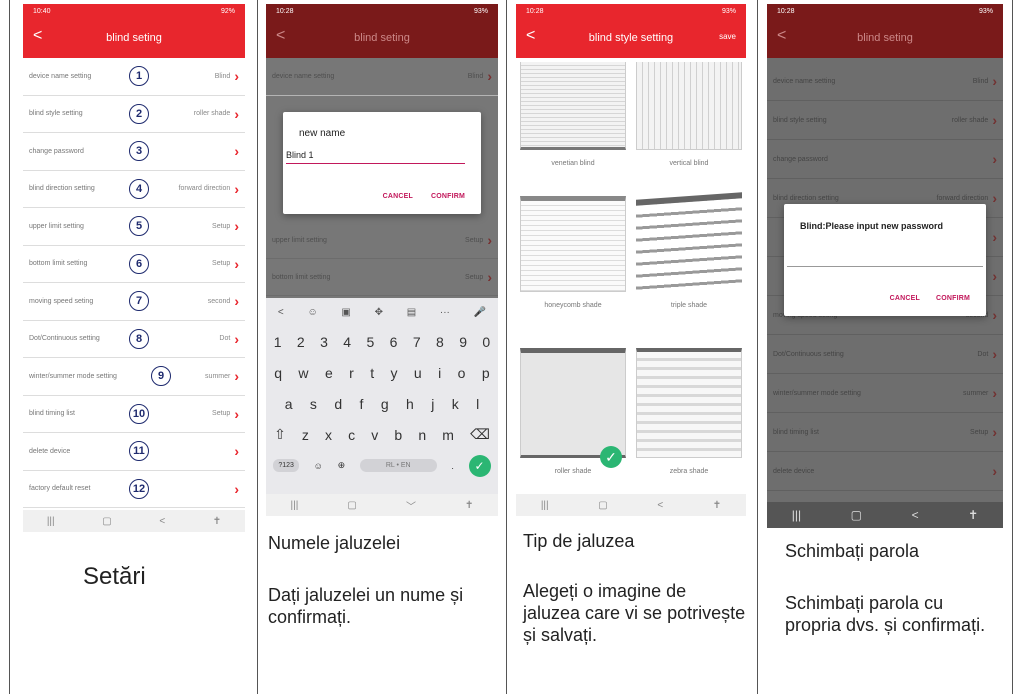 Image resolution: width=1018 pixels, height=694 pixels. I want to click on keyboard-key: l, so click(477, 404).